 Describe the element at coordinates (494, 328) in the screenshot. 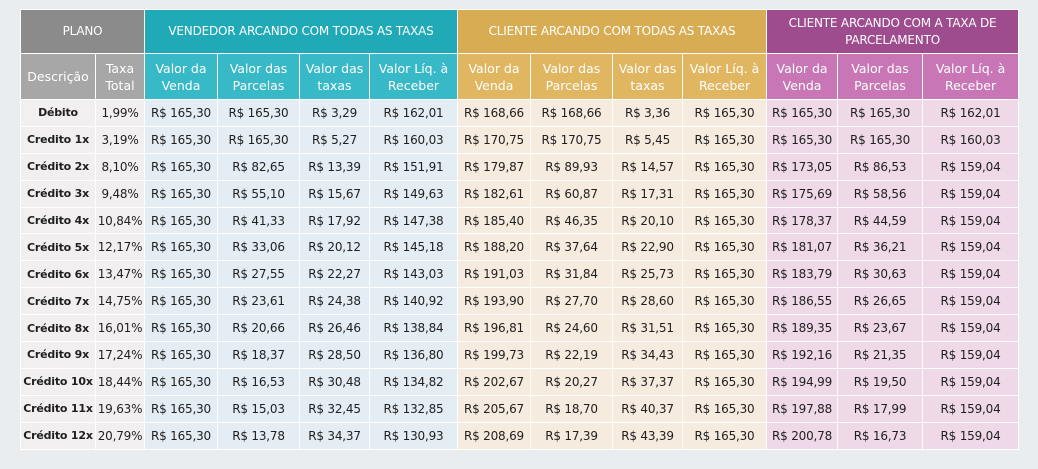

I see `cliente-venda-cell: R$ 196,81` at that location.